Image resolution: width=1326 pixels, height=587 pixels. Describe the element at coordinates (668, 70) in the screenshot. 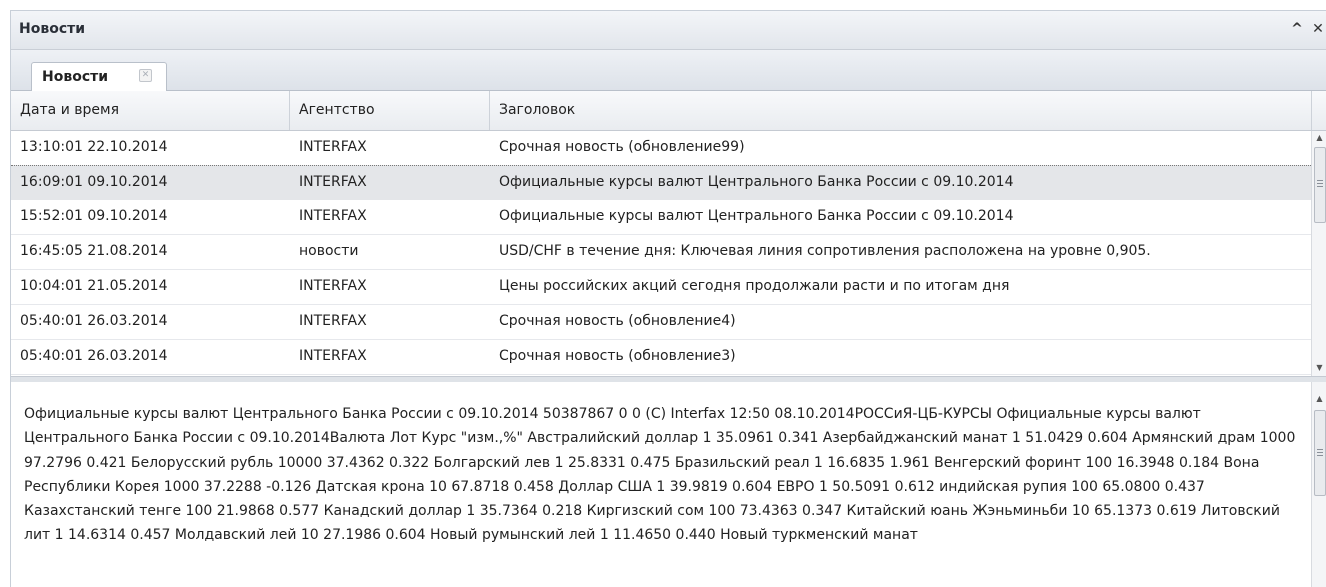

I see `tab-strip: Новости ✕` at that location.